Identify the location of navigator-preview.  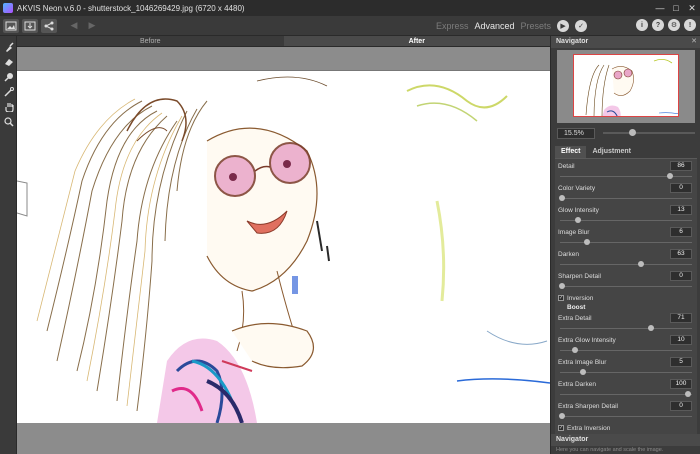
(626, 86).